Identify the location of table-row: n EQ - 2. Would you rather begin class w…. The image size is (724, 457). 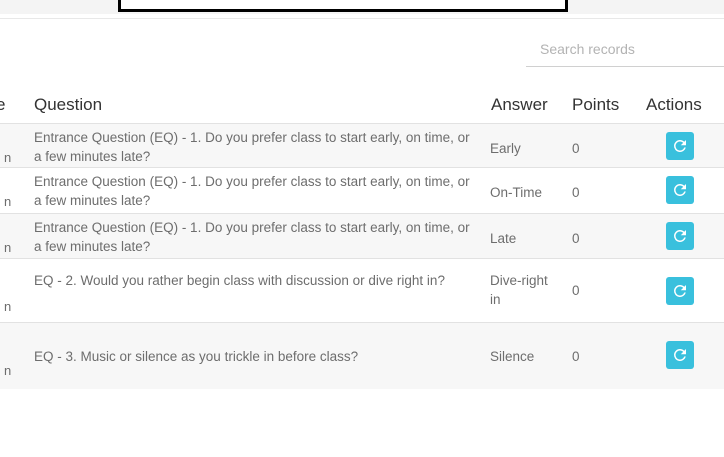
(362, 290).